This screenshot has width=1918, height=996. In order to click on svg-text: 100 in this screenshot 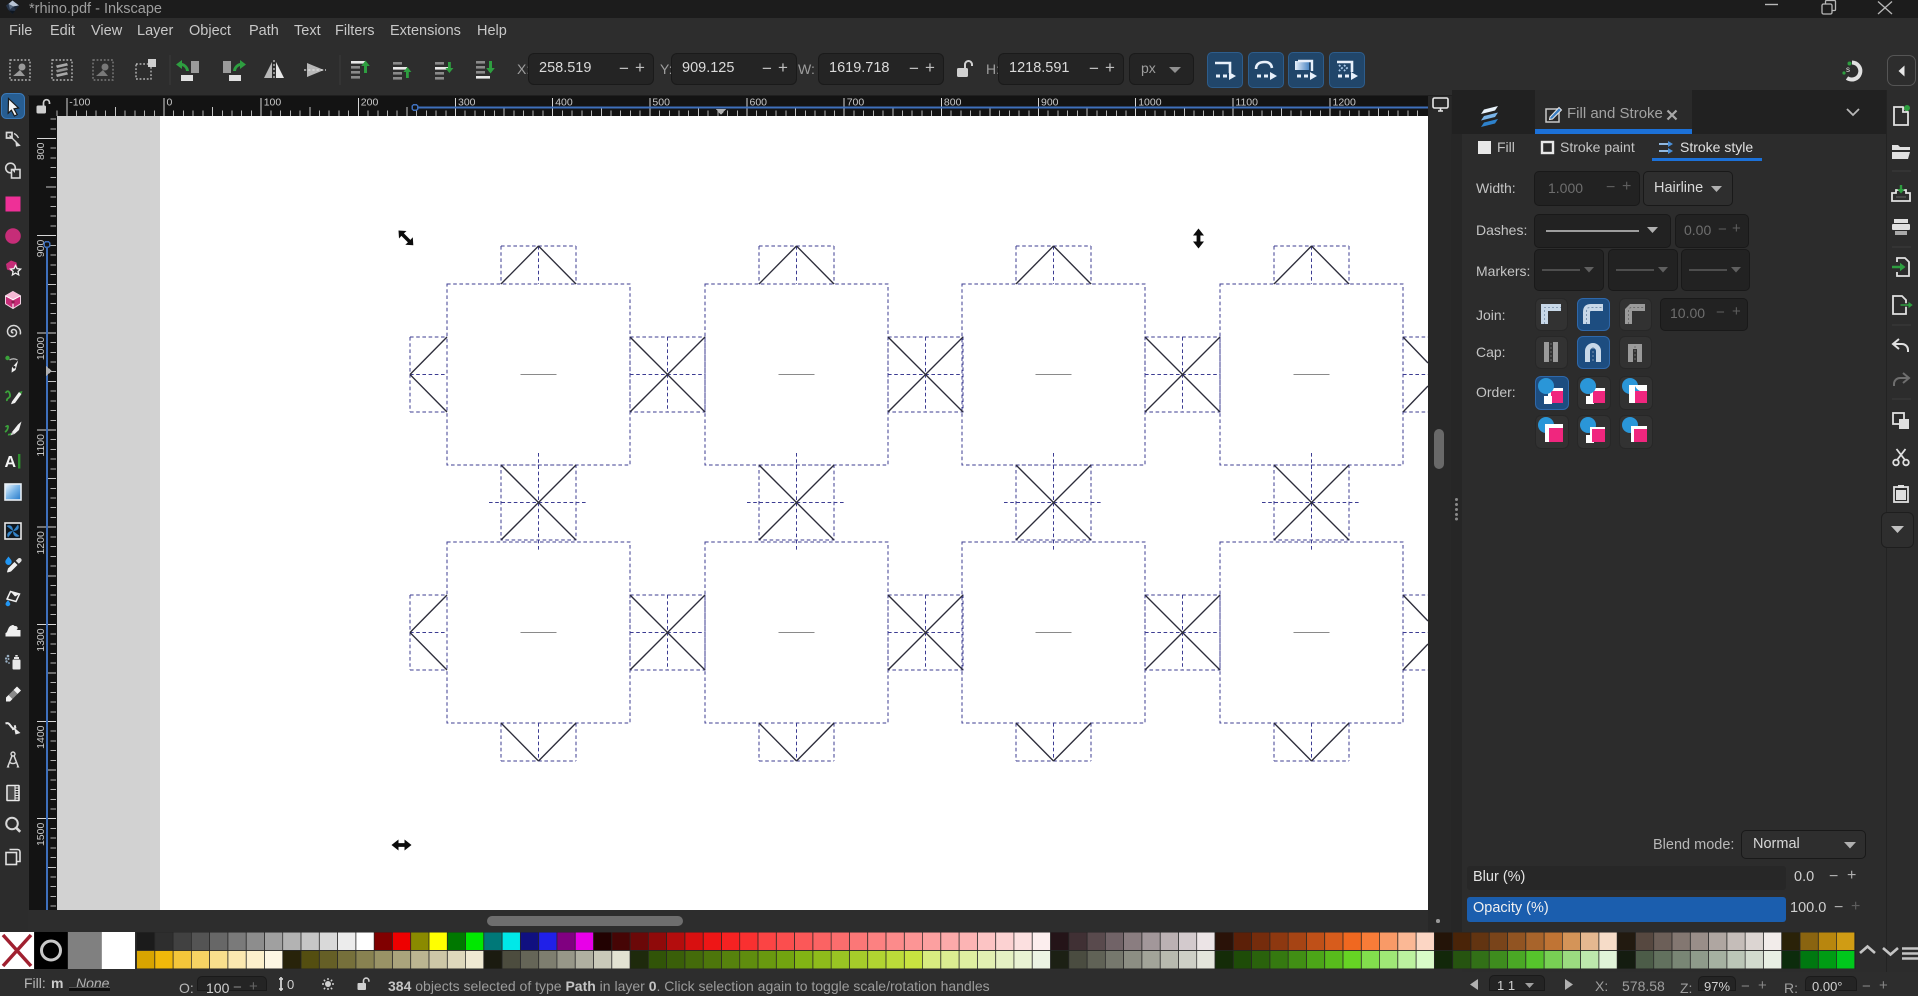, I will do `click(273, 103)`.